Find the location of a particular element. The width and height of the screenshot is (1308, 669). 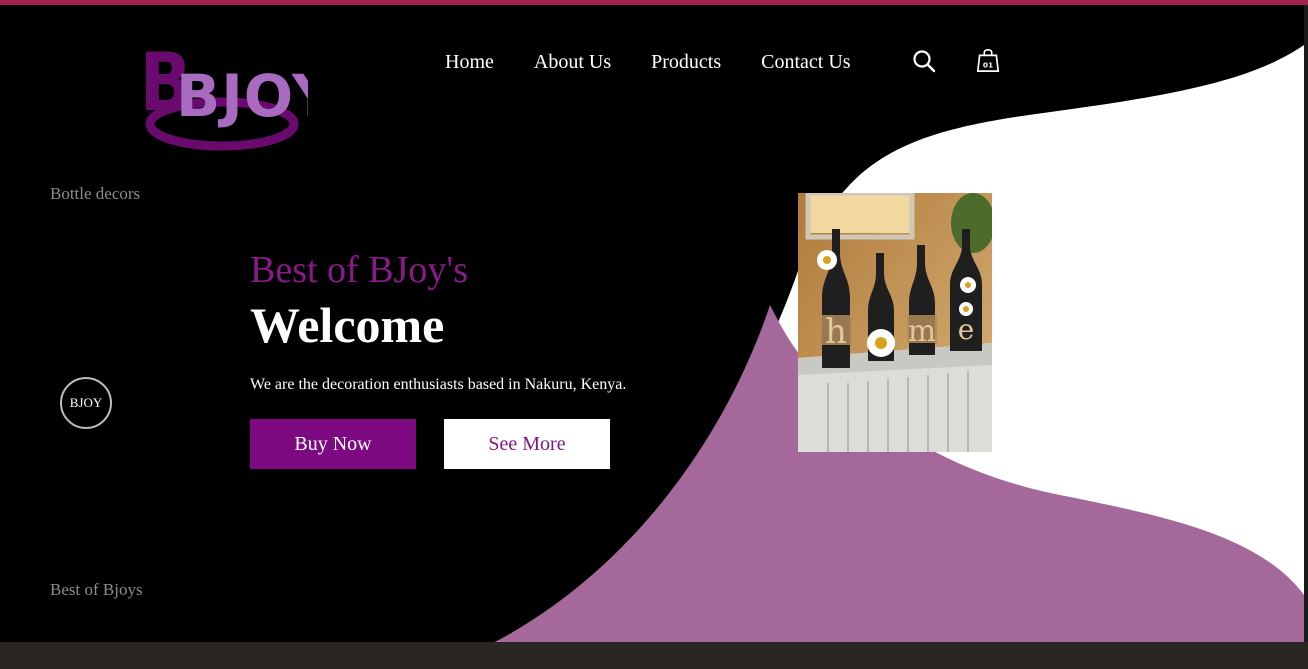

nav-contact-us: Contact Us is located at coordinates (805, 62).